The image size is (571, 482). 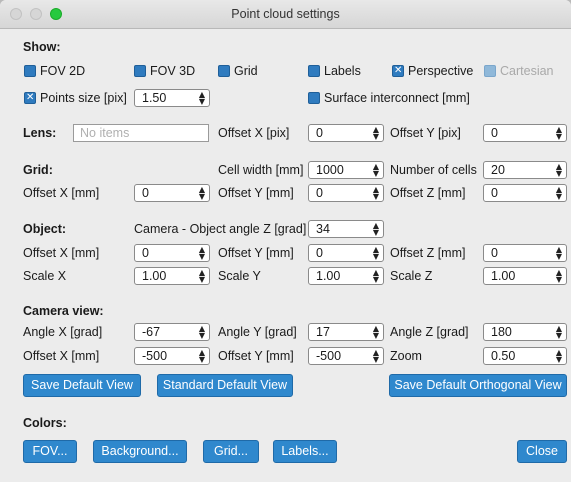 What do you see at coordinates (346, 253) in the screenshot?
I see `object-offset-y-spinner: 0 ▲ ▼` at bounding box center [346, 253].